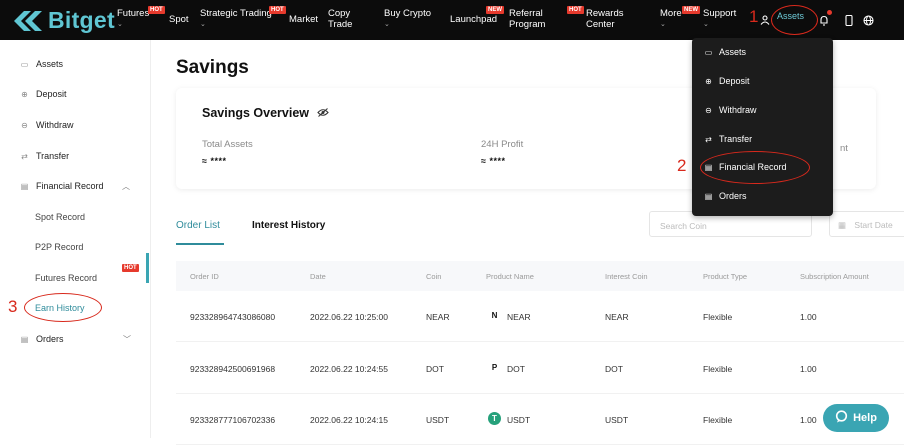 This screenshot has width=904, height=445. Describe the element at coordinates (708, 139) in the screenshot. I see `transfer-icon: ⇄` at that location.